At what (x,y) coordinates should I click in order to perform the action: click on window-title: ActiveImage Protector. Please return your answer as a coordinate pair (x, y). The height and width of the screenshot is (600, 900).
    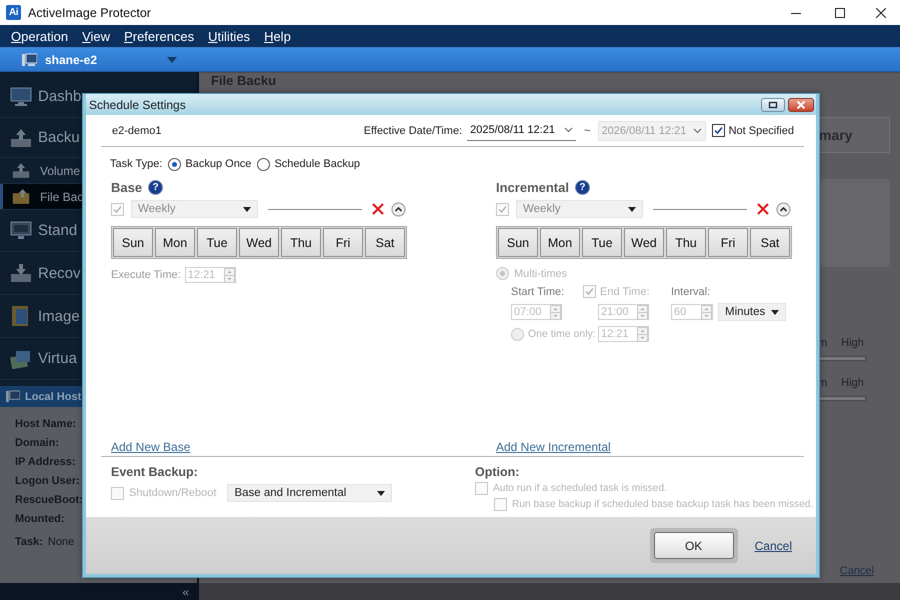
    Looking at the image, I should click on (89, 13).